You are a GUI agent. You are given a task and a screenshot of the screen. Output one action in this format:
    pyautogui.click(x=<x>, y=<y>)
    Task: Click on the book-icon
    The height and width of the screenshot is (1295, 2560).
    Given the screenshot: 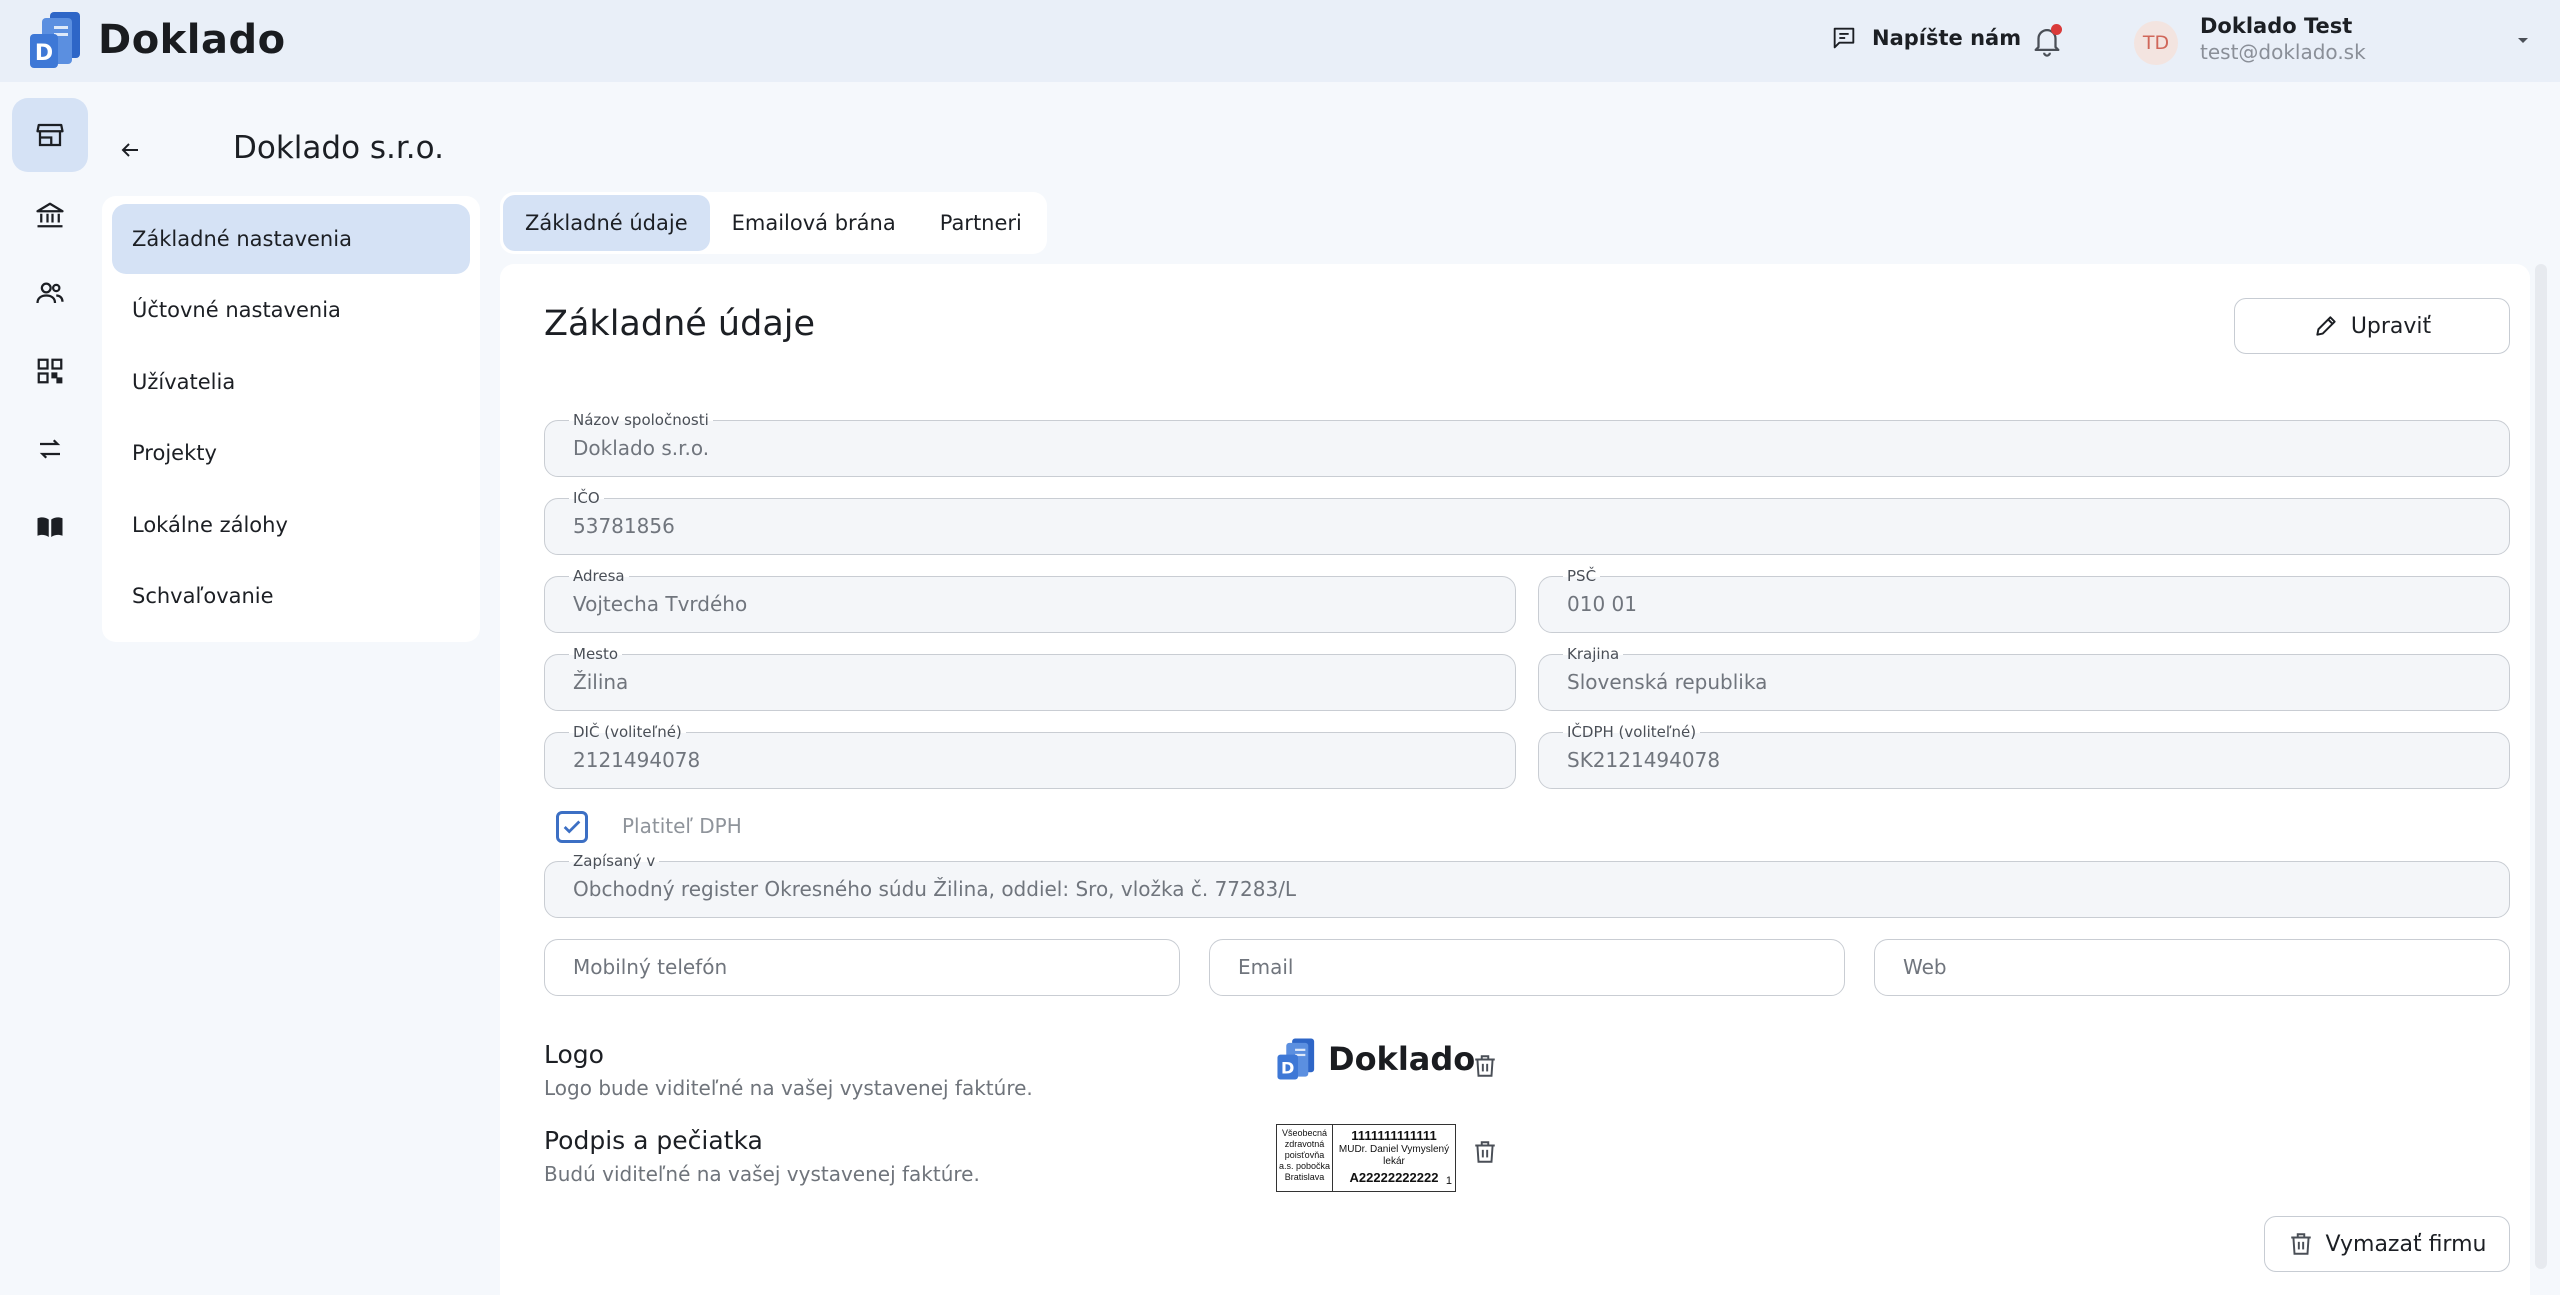 What is the action you would take?
    pyautogui.click(x=50, y=527)
    